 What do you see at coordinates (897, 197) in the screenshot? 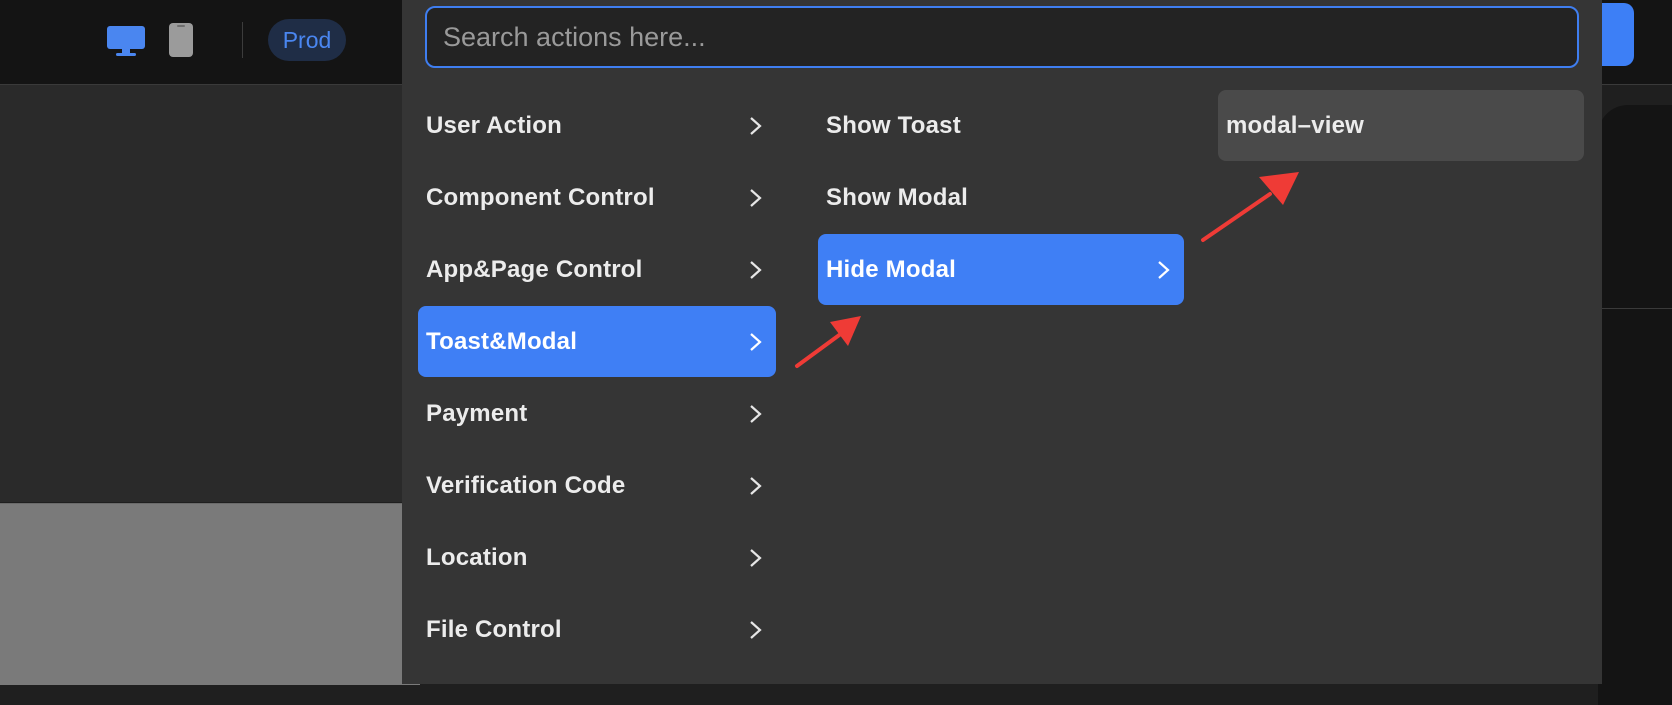
I see `action-label: Show Modal` at bounding box center [897, 197].